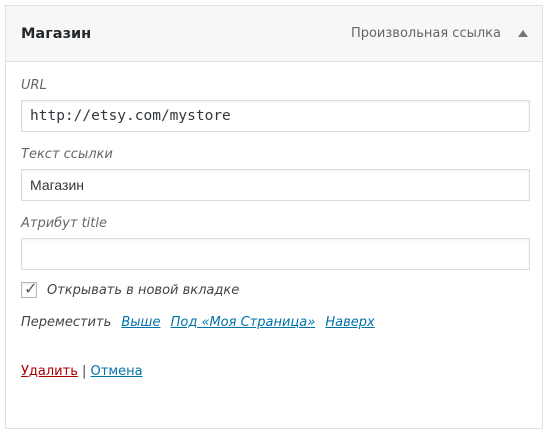 This screenshot has width=549, height=434. Describe the element at coordinates (66, 322) in the screenshot. I see `move-label: Переместить` at that location.